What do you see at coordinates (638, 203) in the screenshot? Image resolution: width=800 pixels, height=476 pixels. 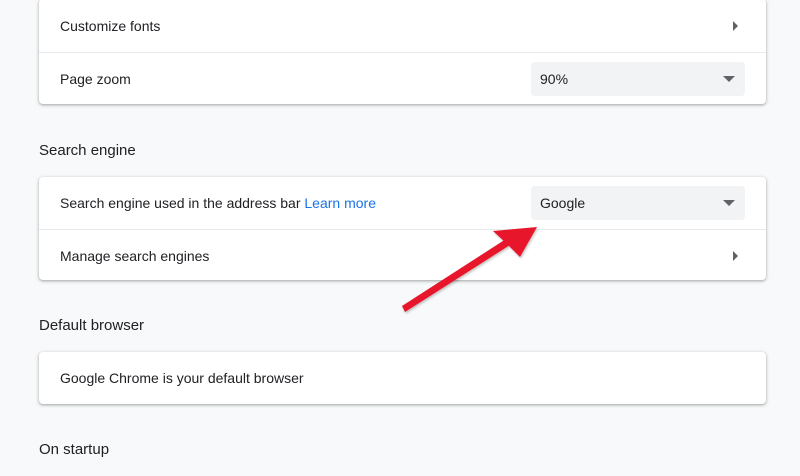 I see `search-engine-dropdown: Google` at bounding box center [638, 203].